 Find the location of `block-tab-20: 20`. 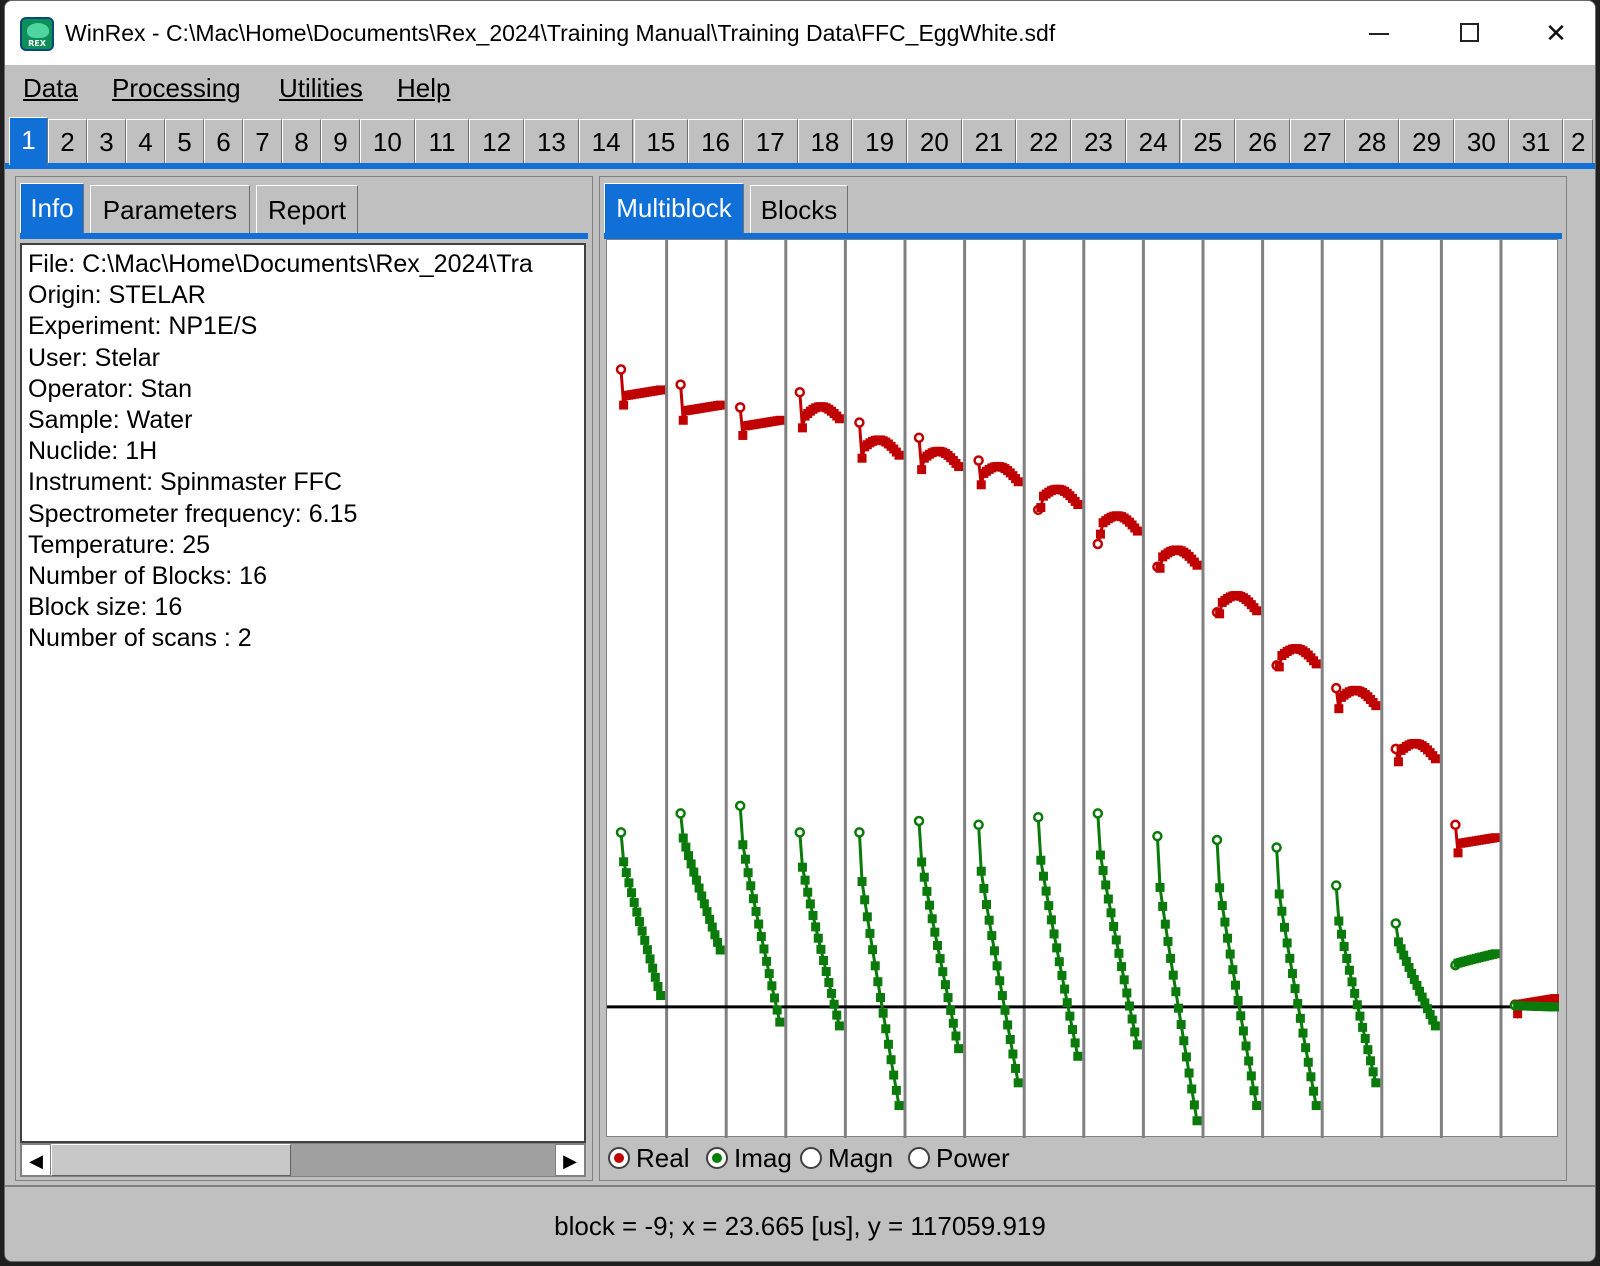

block-tab-20: 20 is located at coordinates (934, 141).